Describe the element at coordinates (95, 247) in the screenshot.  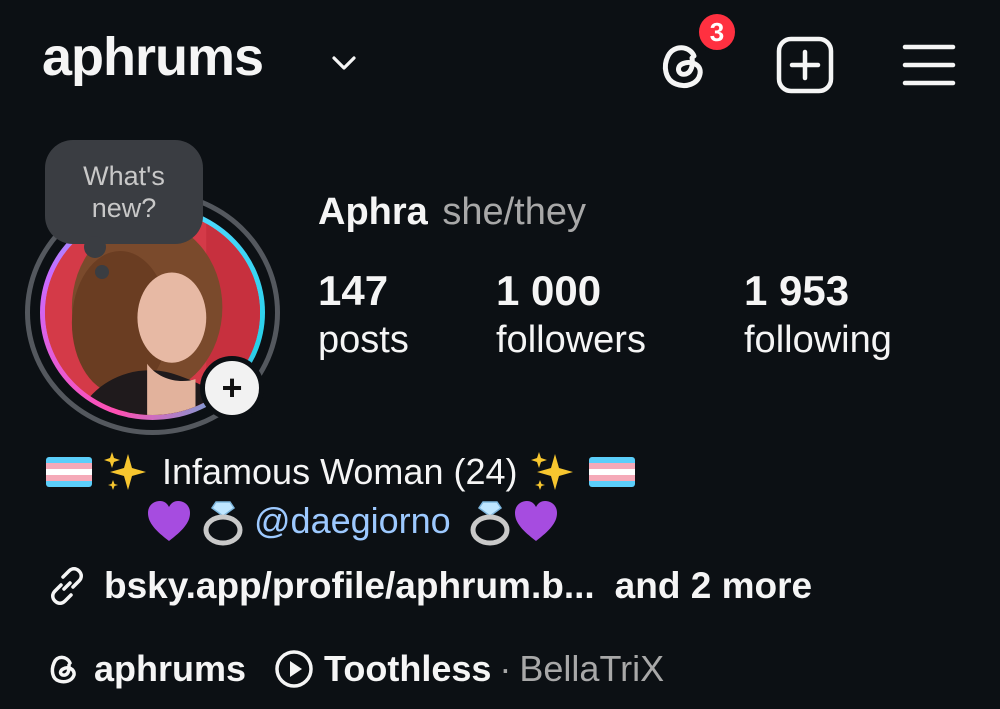
I see `note-bubble-tail` at that location.